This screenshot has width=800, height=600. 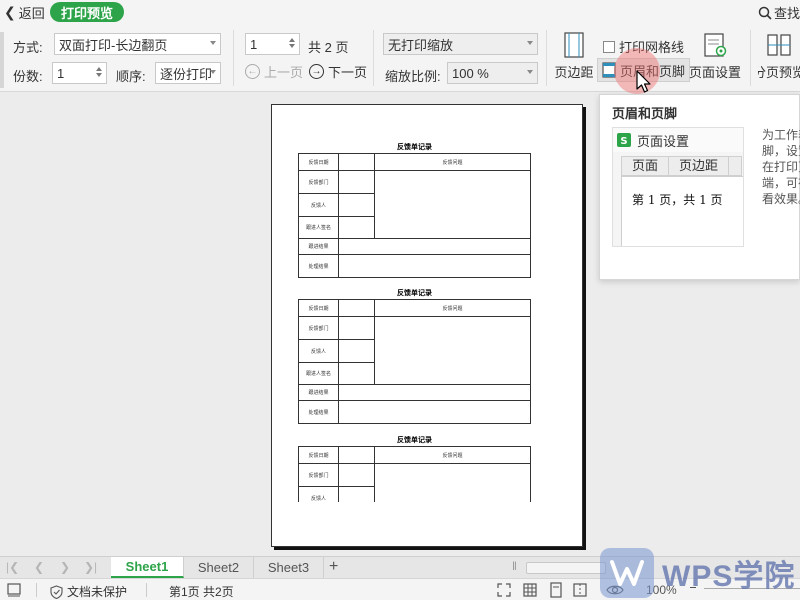 I want to click on desc-line: 端，可在, so click(x=781, y=183).